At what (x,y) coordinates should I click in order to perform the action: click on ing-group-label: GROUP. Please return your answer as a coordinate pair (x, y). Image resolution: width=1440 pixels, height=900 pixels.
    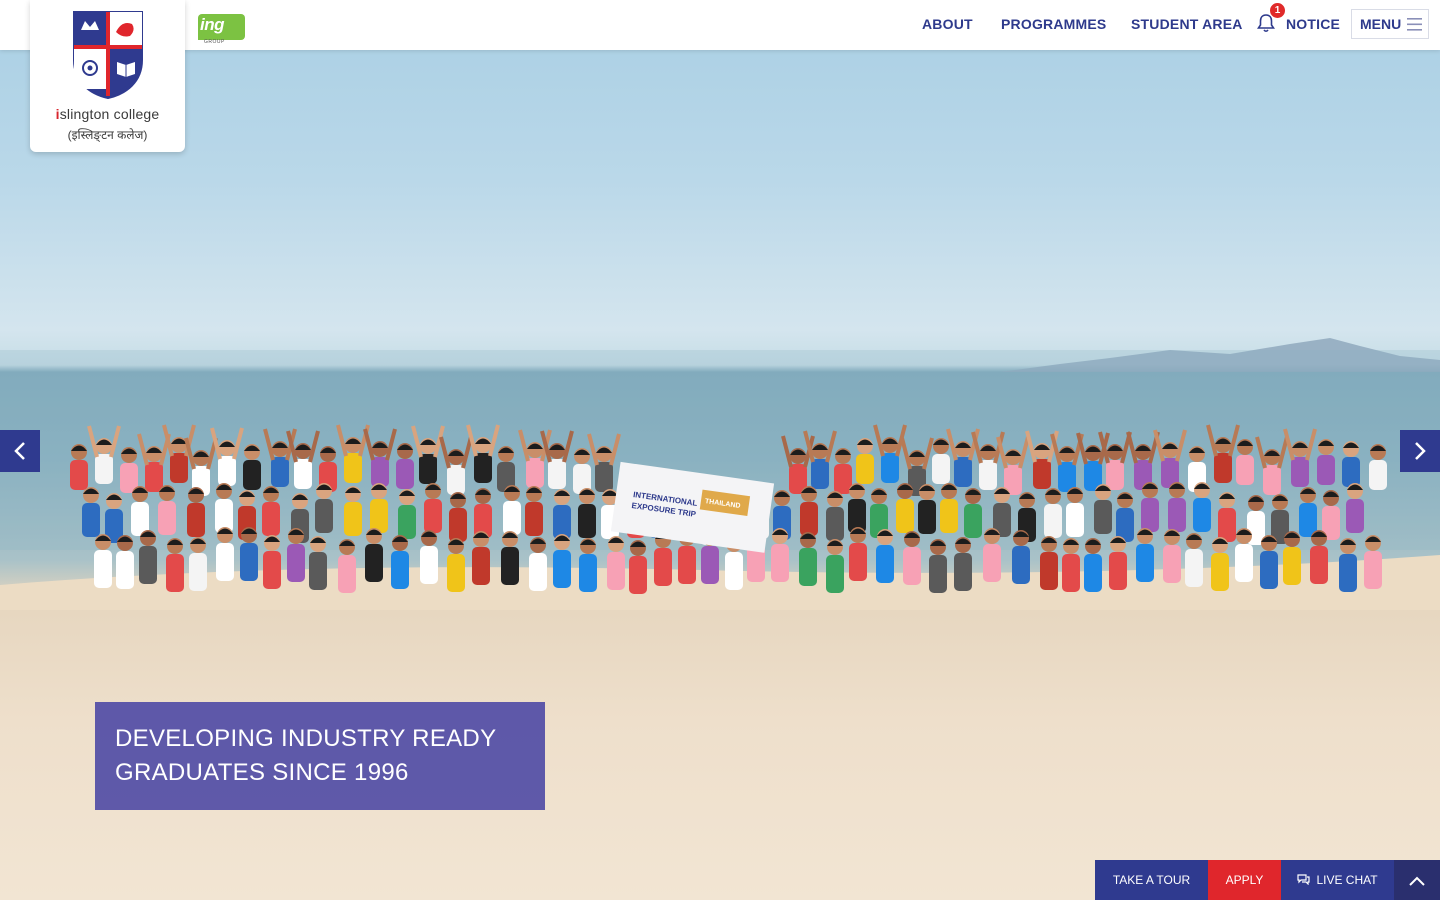
    Looking at the image, I should click on (214, 42).